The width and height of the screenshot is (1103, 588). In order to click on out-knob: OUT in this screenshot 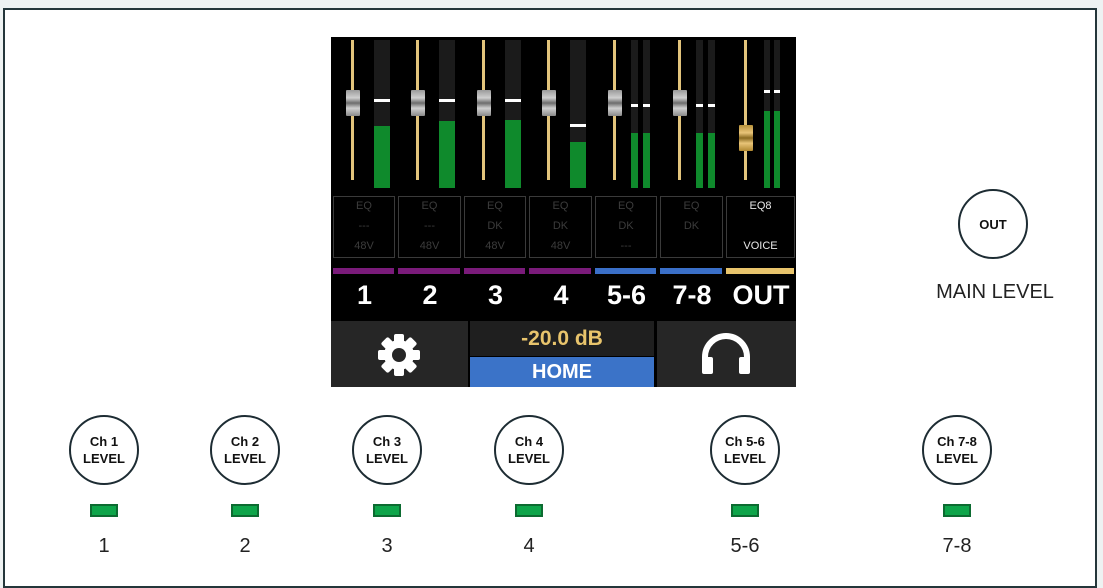, I will do `click(993, 224)`.